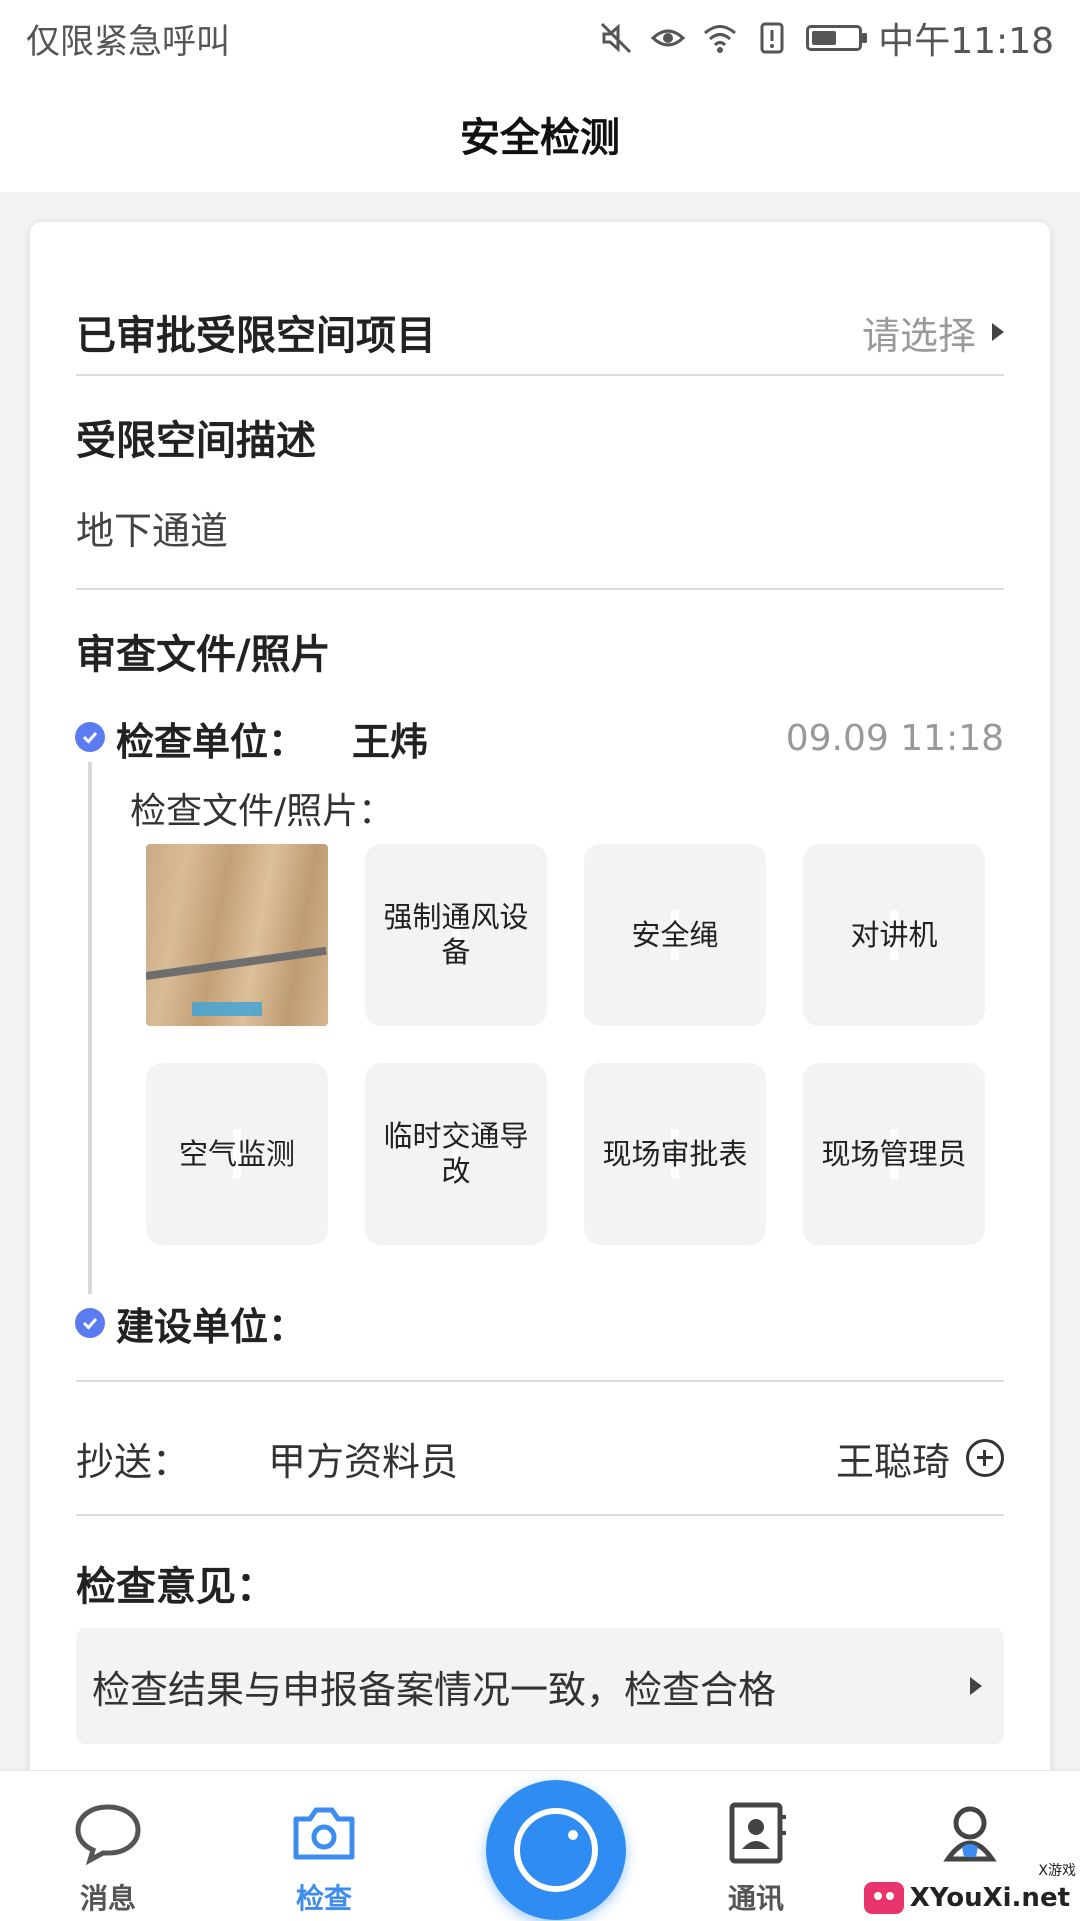 The height and width of the screenshot is (1921, 1080). I want to click on file-tile: 空气监测, so click(237, 1154).